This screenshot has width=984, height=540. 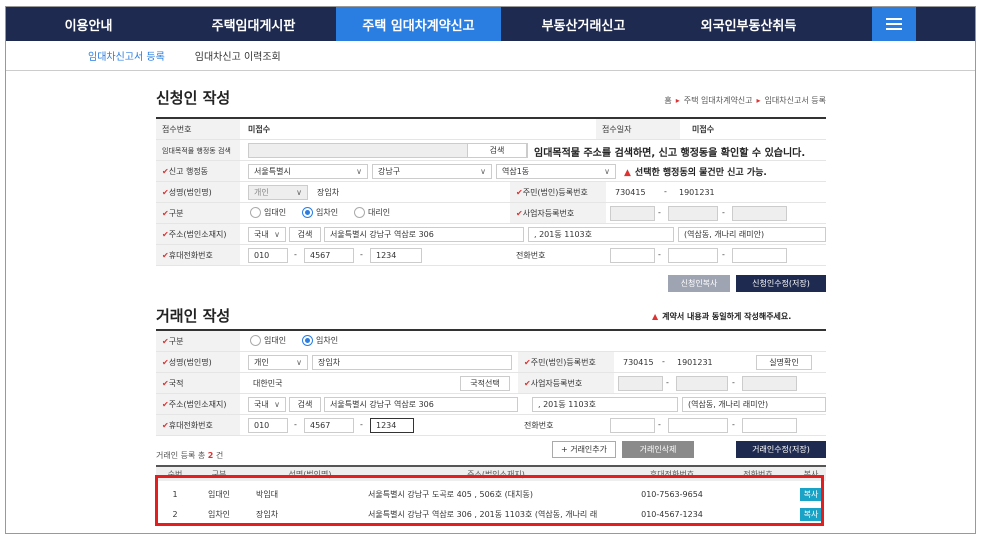 I want to click on party-mobile-1: 010, so click(x=268, y=425).